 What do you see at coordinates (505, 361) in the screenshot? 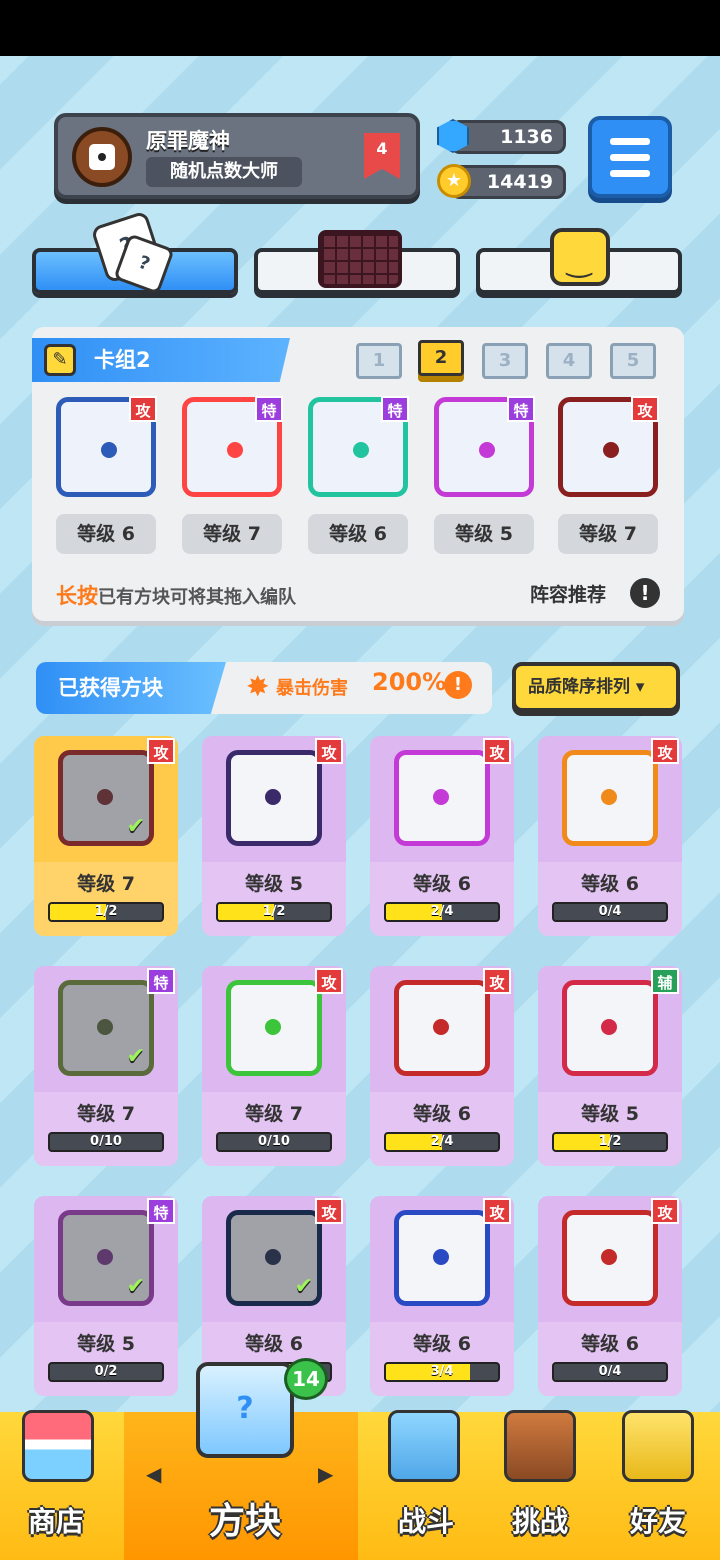
I see `deck-tab-3: 3` at bounding box center [505, 361].